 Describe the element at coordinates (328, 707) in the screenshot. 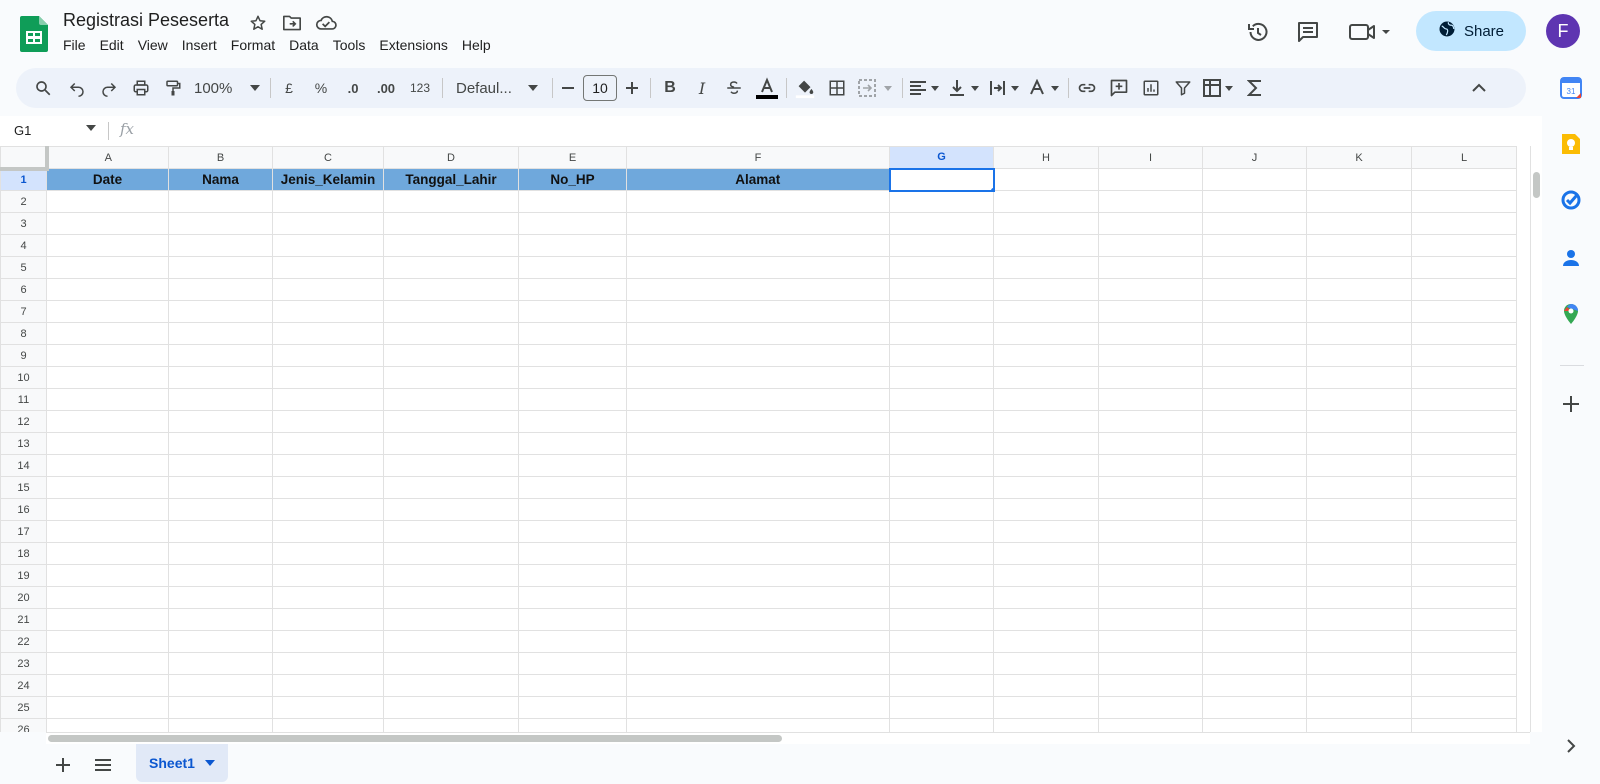

I see `cell-c25` at that location.